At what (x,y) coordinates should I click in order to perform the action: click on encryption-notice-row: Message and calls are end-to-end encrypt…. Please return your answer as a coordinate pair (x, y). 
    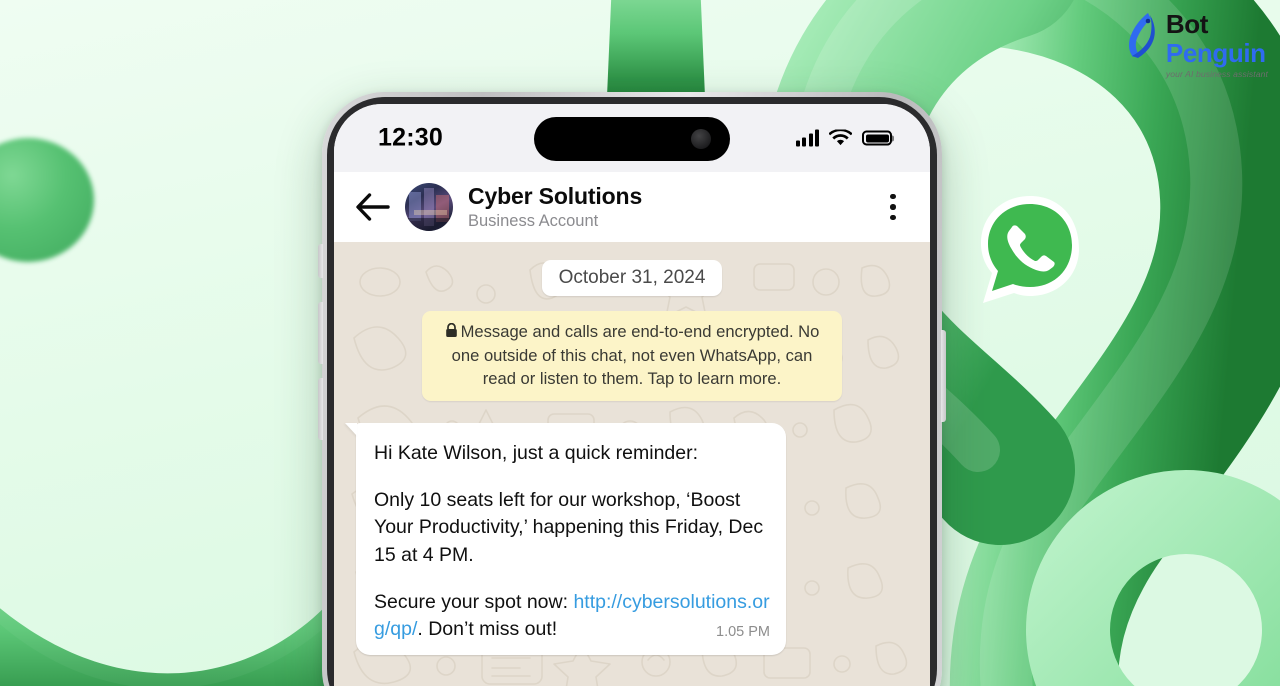
    Looking at the image, I should click on (632, 356).